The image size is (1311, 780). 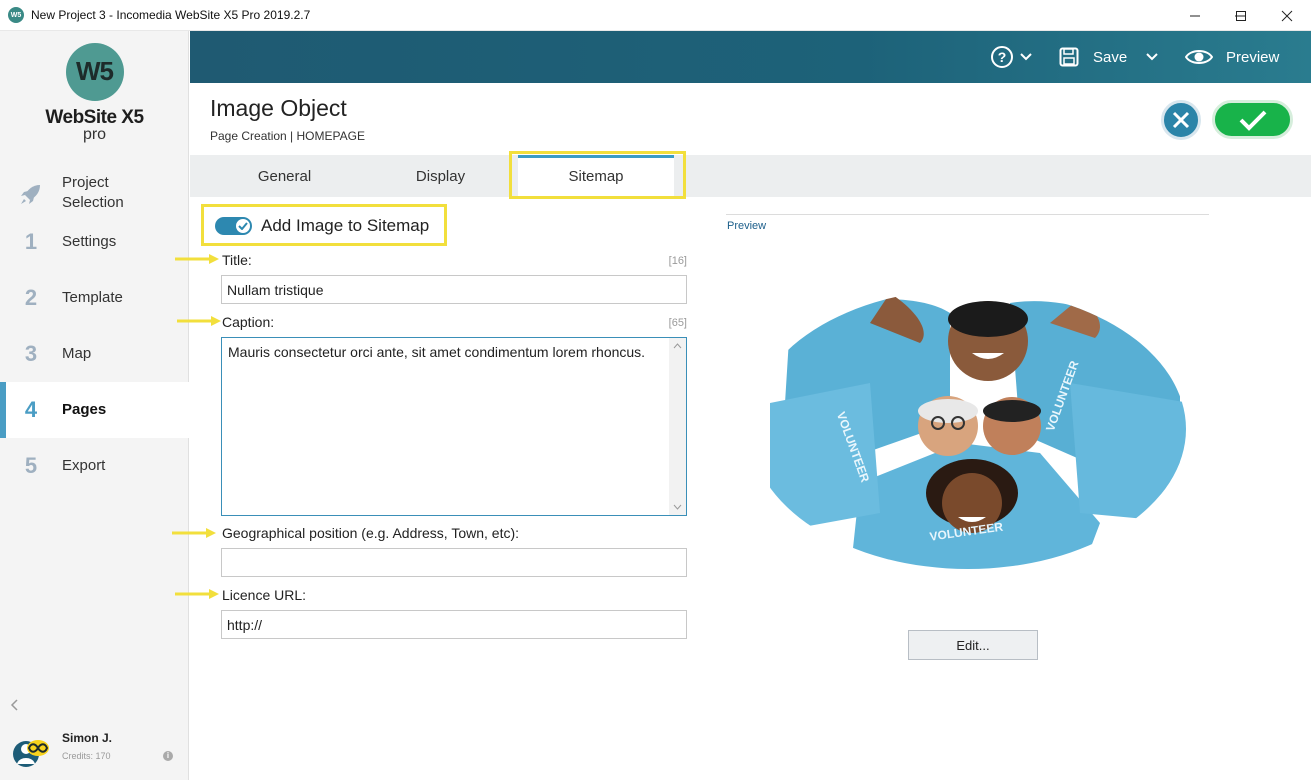 I want to click on tab-general: General, so click(x=284, y=176).